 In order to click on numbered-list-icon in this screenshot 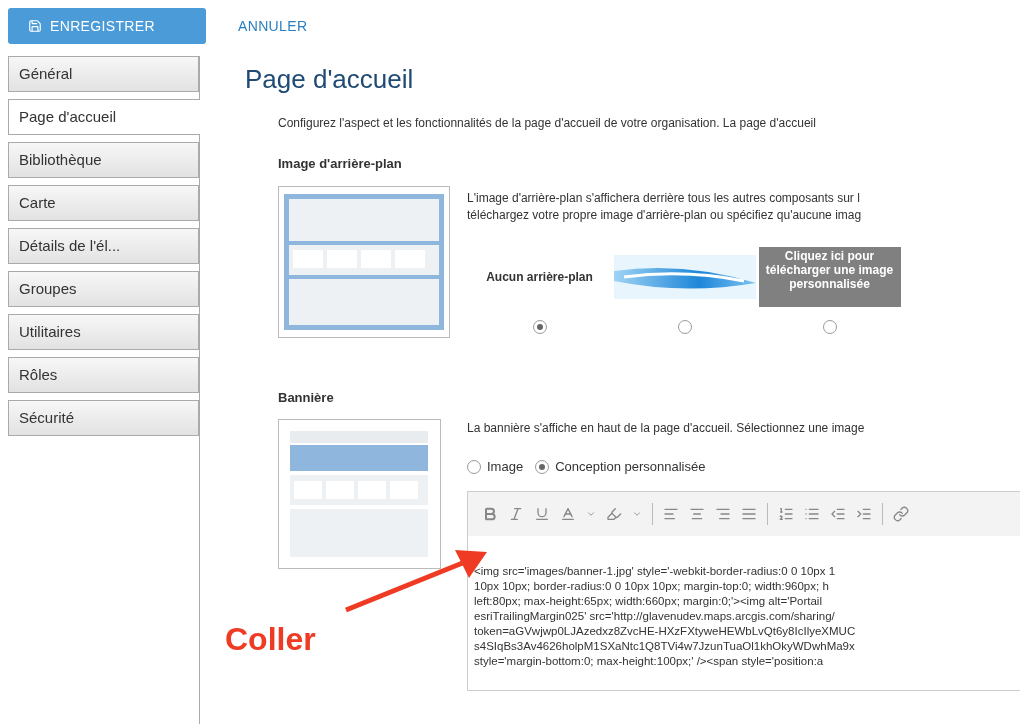, I will do `click(786, 513)`.